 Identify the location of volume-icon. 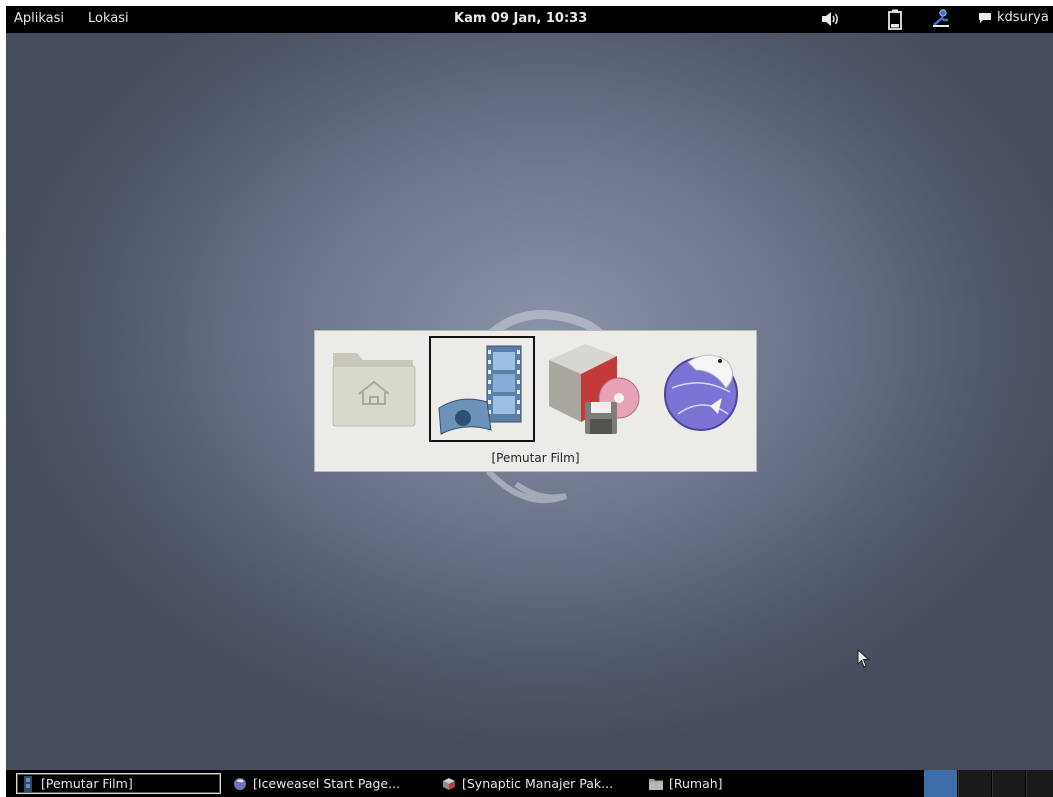
(830, 21).